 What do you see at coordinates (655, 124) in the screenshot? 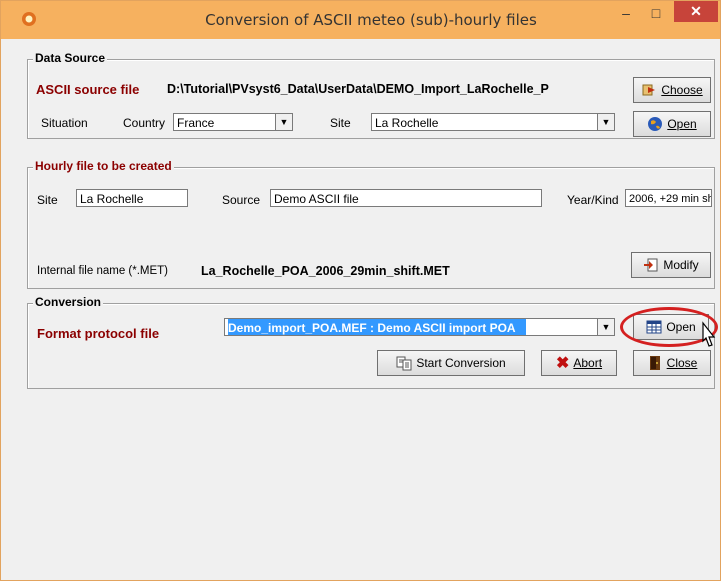
I see `globe-icon` at bounding box center [655, 124].